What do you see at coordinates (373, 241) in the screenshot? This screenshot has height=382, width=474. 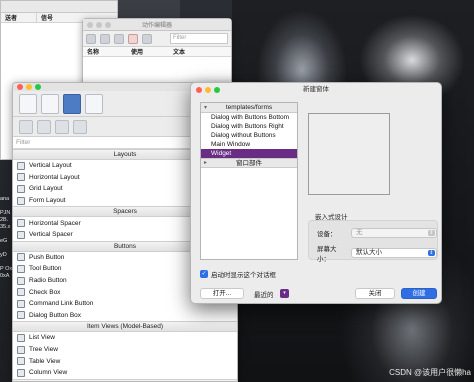 I see `embedded-design-group: 设备： 无 ⇕ 屏幕大小： 默认大小 ⇕` at bounding box center [373, 241].